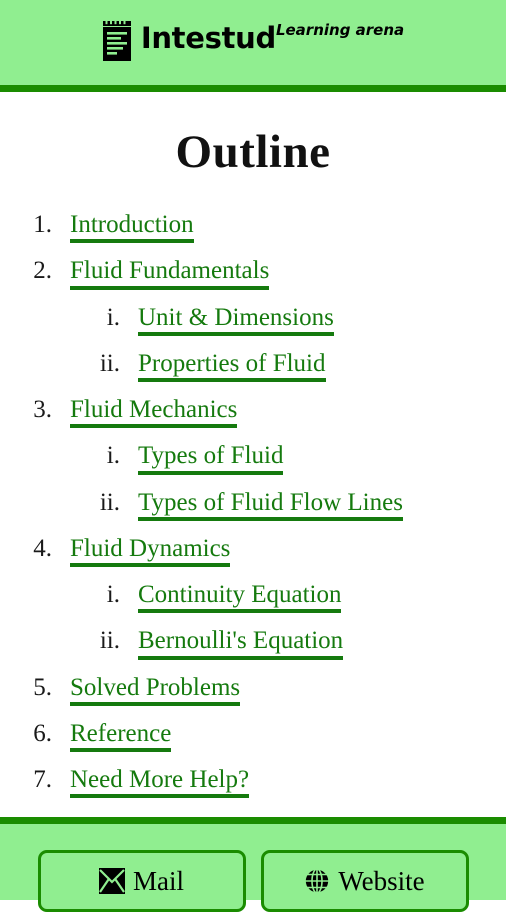 This screenshot has height=912, width=506. I want to click on outline-item-link: Properties of Fluid, so click(232, 366).